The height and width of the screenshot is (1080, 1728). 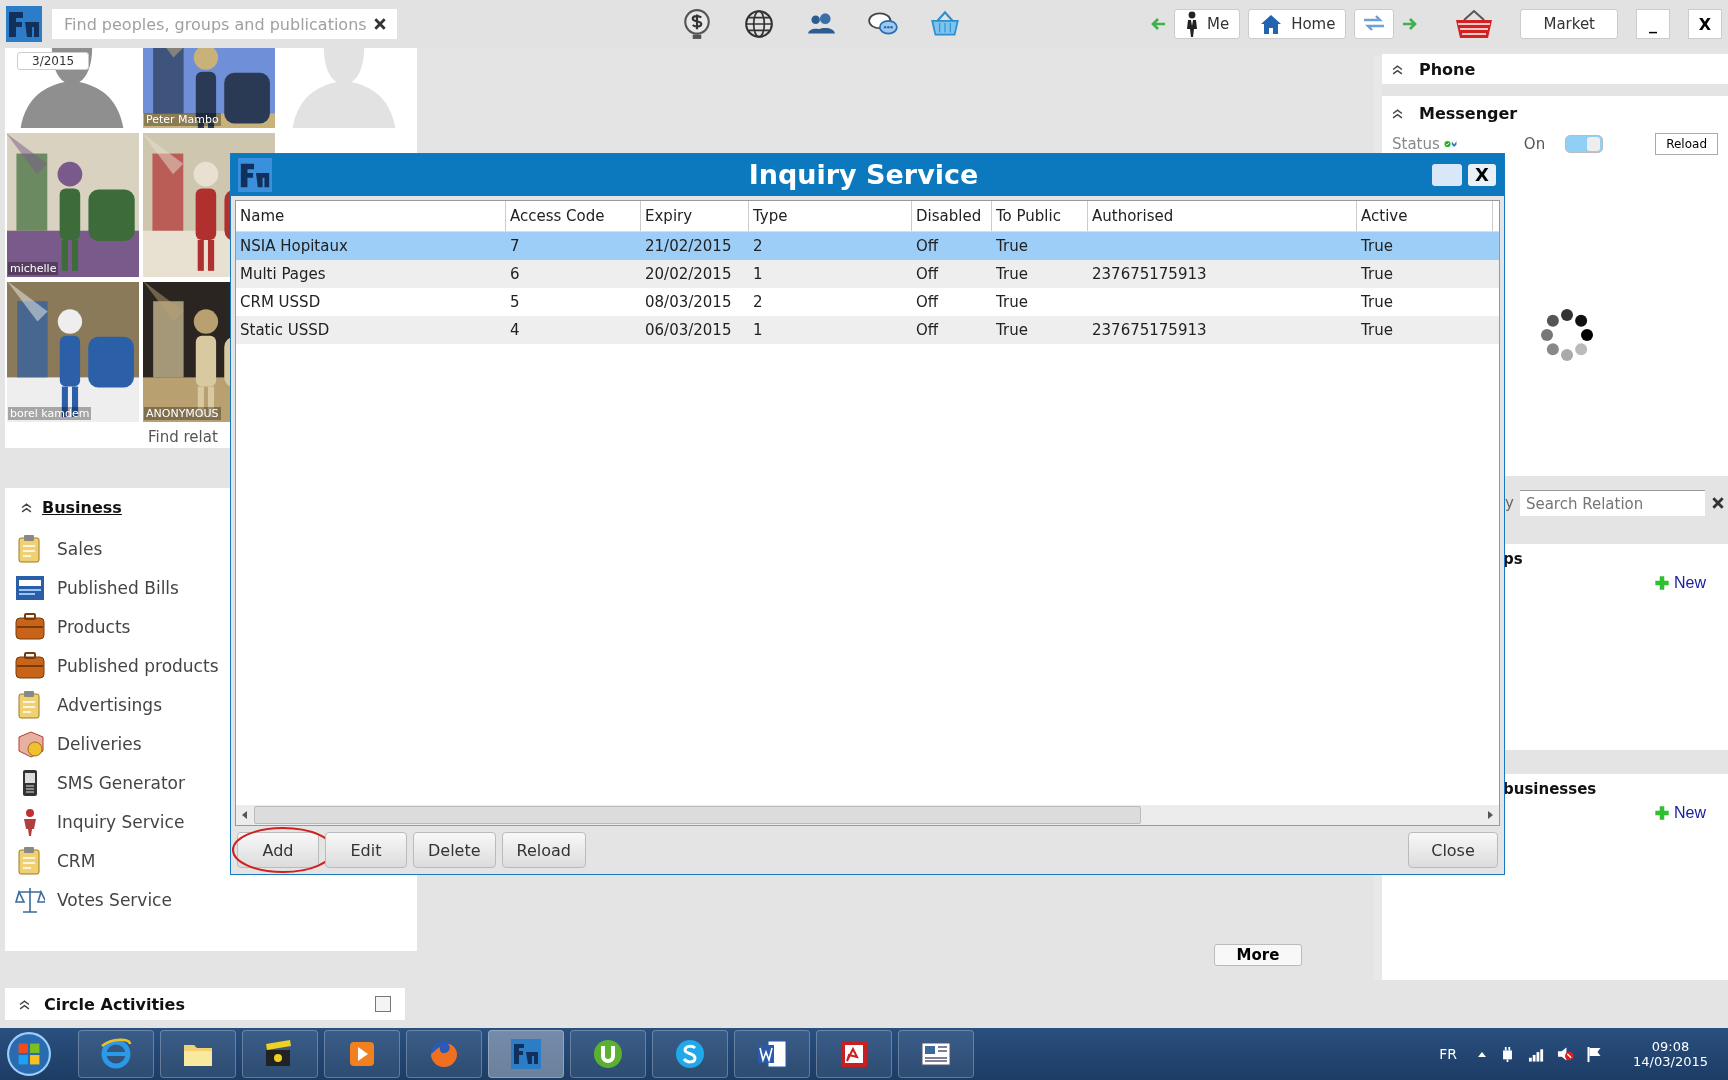 I want to click on nav-button: Me, so click(x=1207, y=24).